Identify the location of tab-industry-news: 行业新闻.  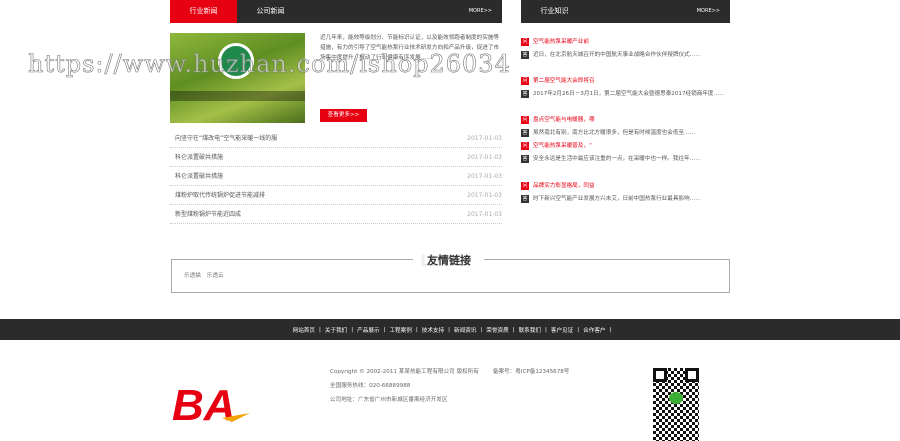
(203, 11).